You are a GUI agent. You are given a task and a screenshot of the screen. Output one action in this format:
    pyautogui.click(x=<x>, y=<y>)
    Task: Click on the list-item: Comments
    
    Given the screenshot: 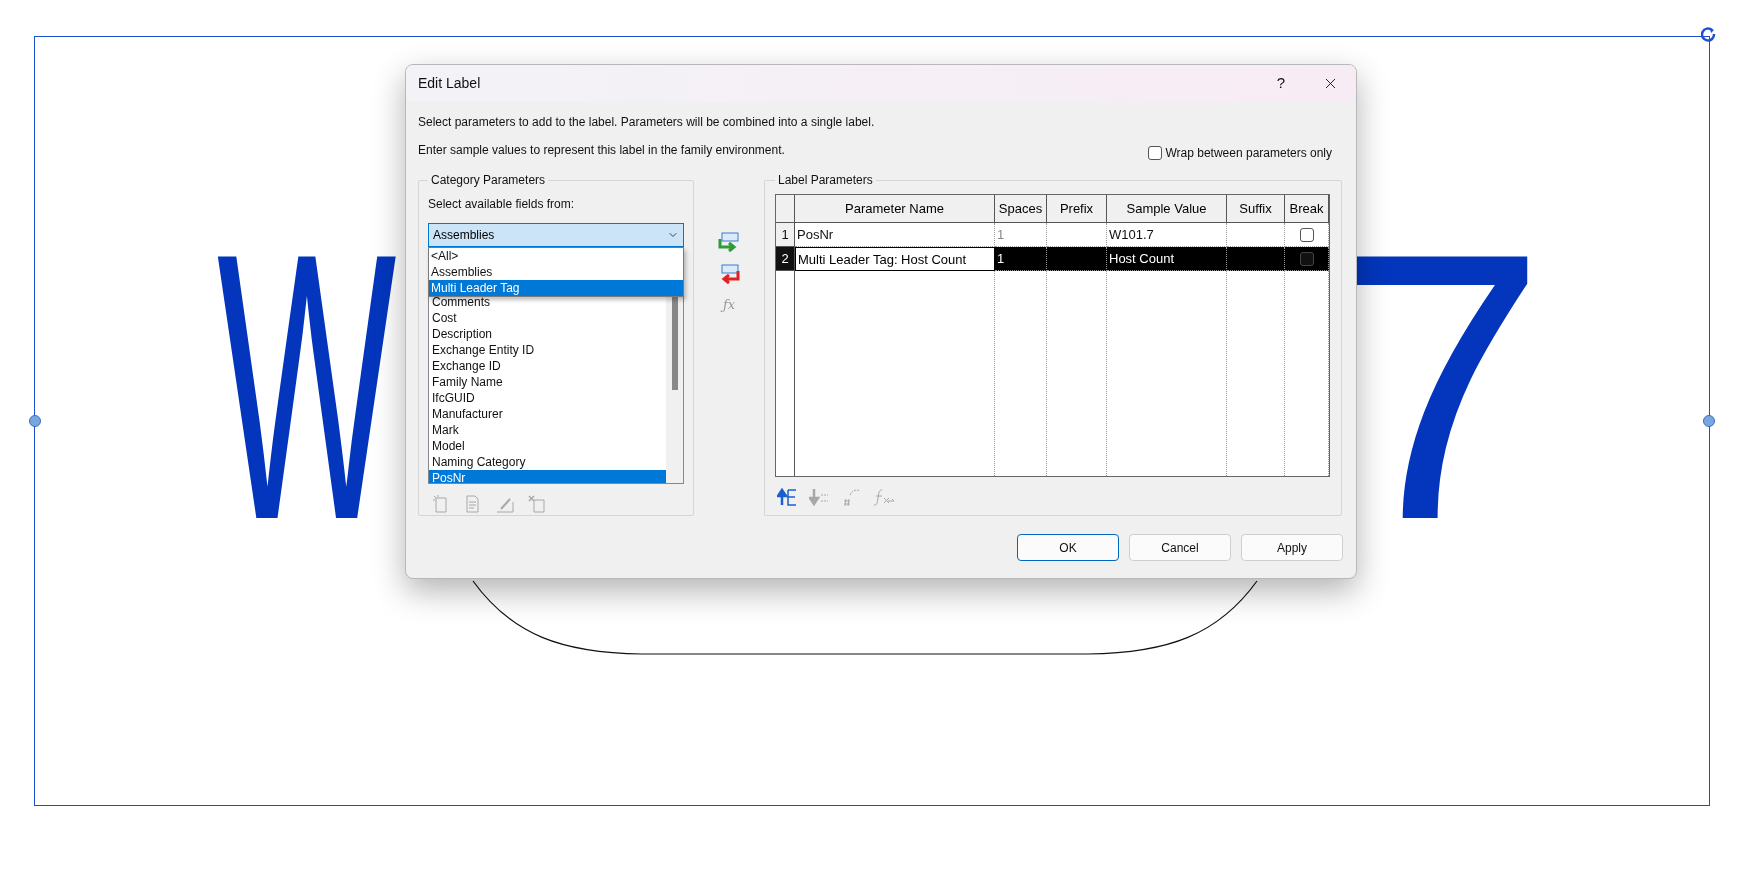 What is the action you would take?
    pyautogui.click(x=547, y=302)
    